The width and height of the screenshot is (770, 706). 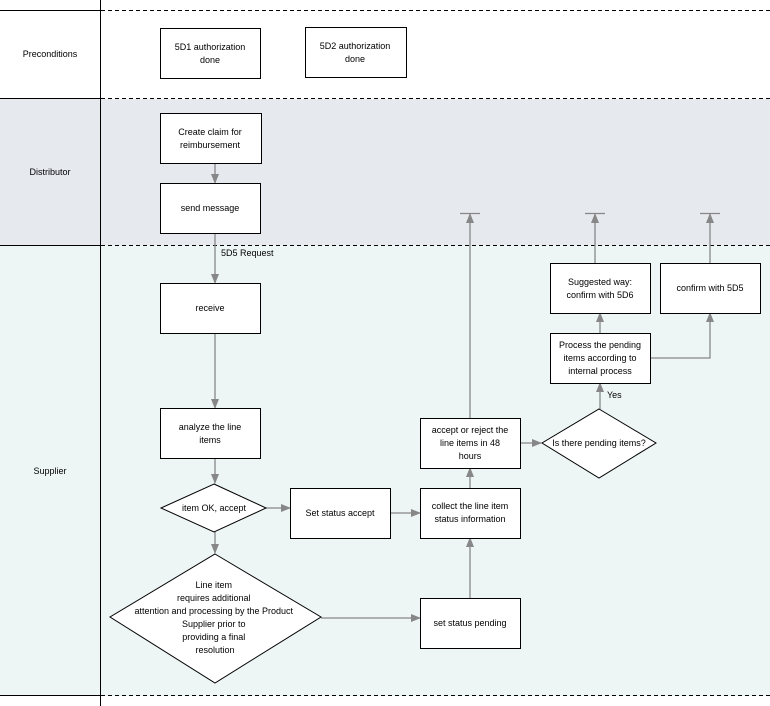 What do you see at coordinates (469, 623) in the screenshot?
I see `node-set-pending-text: set status pending` at bounding box center [469, 623].